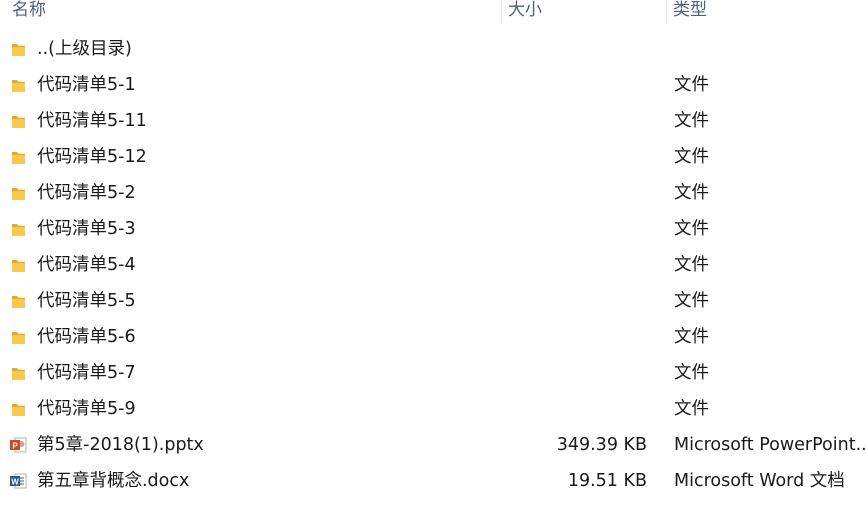 Image resolution: width=866 pixels, height=505 pixels. What do you see at coordinates (433, 229) in the screenshot?
I see `file-row: 代码清单5-3 文件` at bounding box center [433, 229].